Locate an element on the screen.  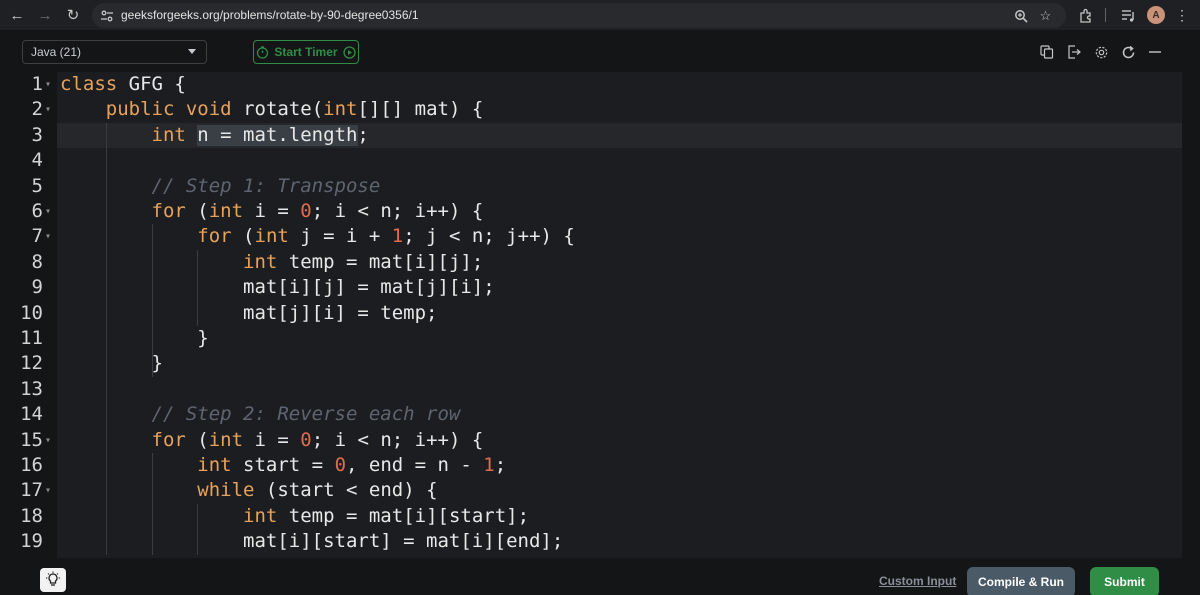
code-line: mat[i][start] = mat[i][end]; is located at coordinates (311, 541).